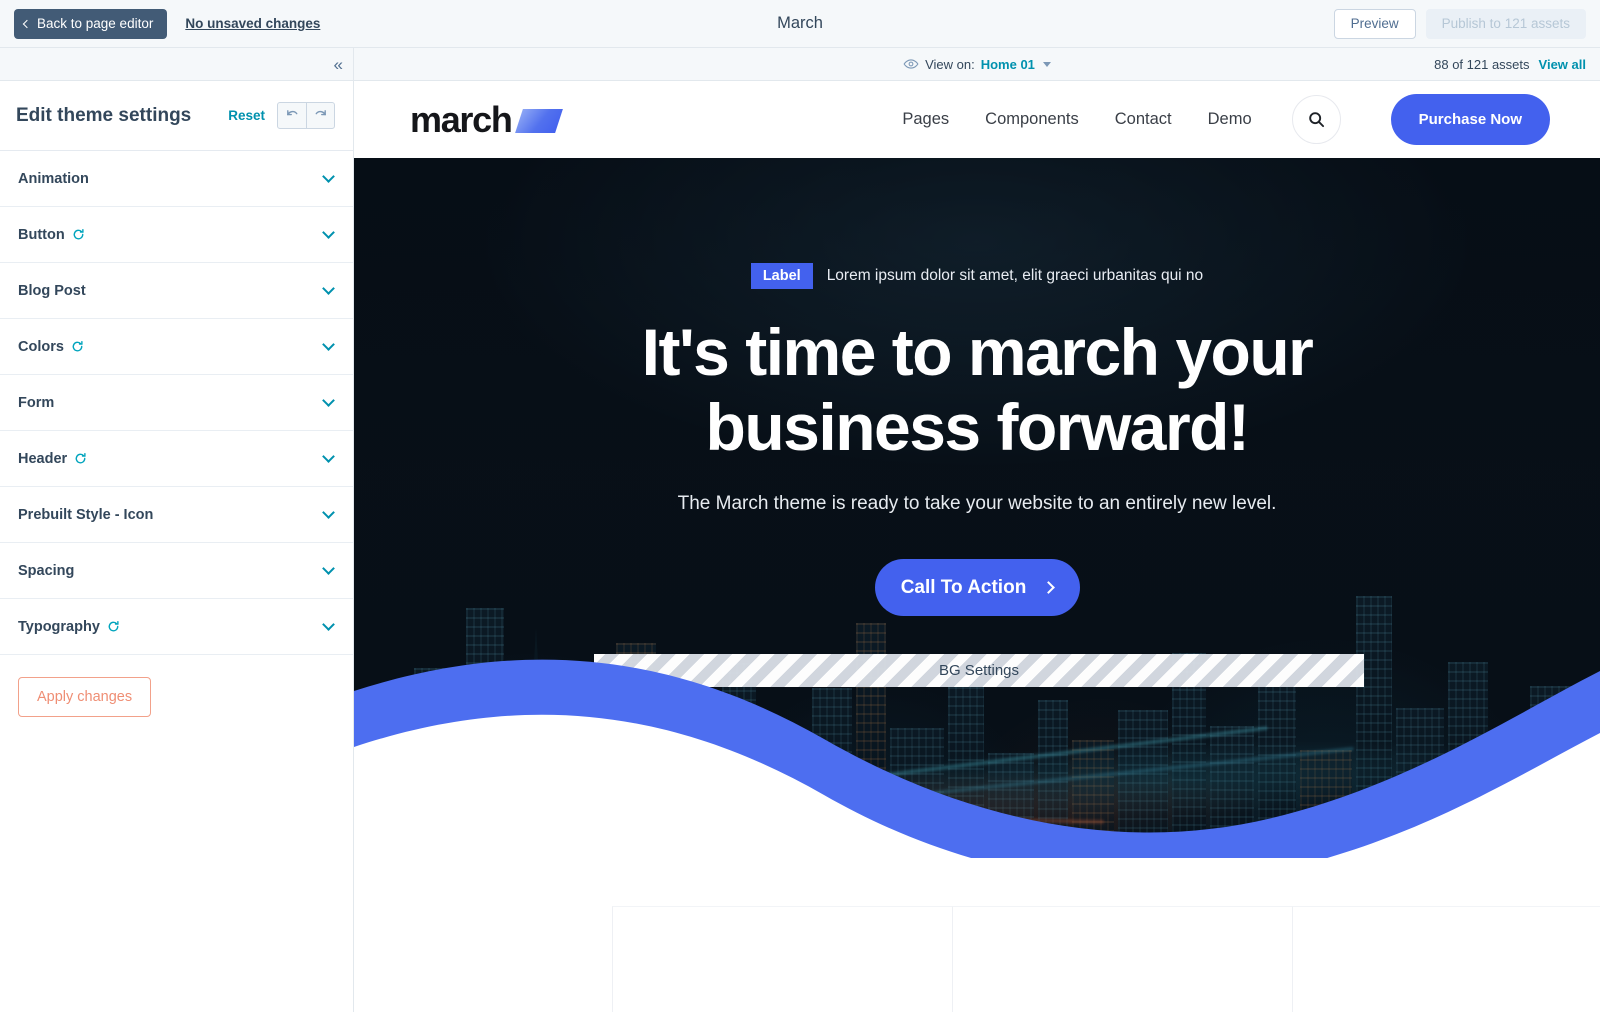 The height and width of the screenshot is (1012, 1600). What do you see at coordinates (59, 626) in the screenshot?
I see `sidebar-item-label: Typography` at bounding box center [59, 626].